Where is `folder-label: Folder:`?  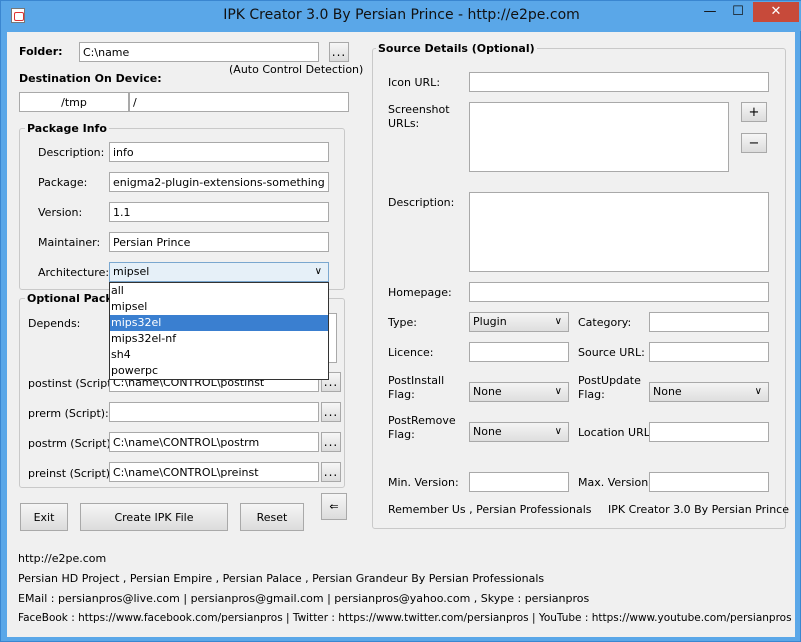
folder-label: Folder: is located at coordinates (41, 51).